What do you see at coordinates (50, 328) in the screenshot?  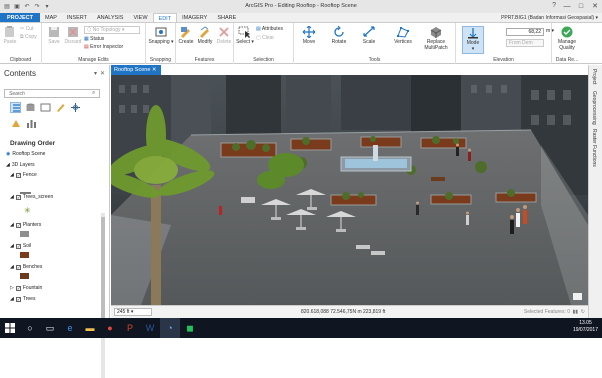 I see `task-view-icon: ▭` at bounding box center [50, 328].